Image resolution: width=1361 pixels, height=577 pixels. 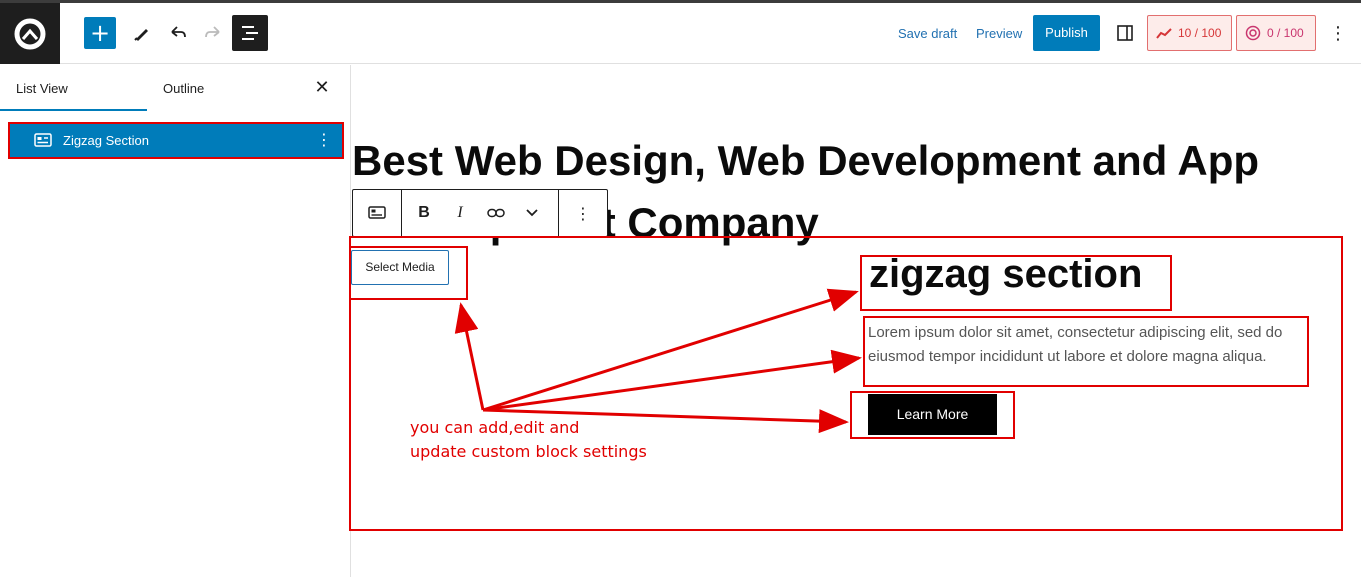 I want to click on redo-icon, so click(x=213, y=33).